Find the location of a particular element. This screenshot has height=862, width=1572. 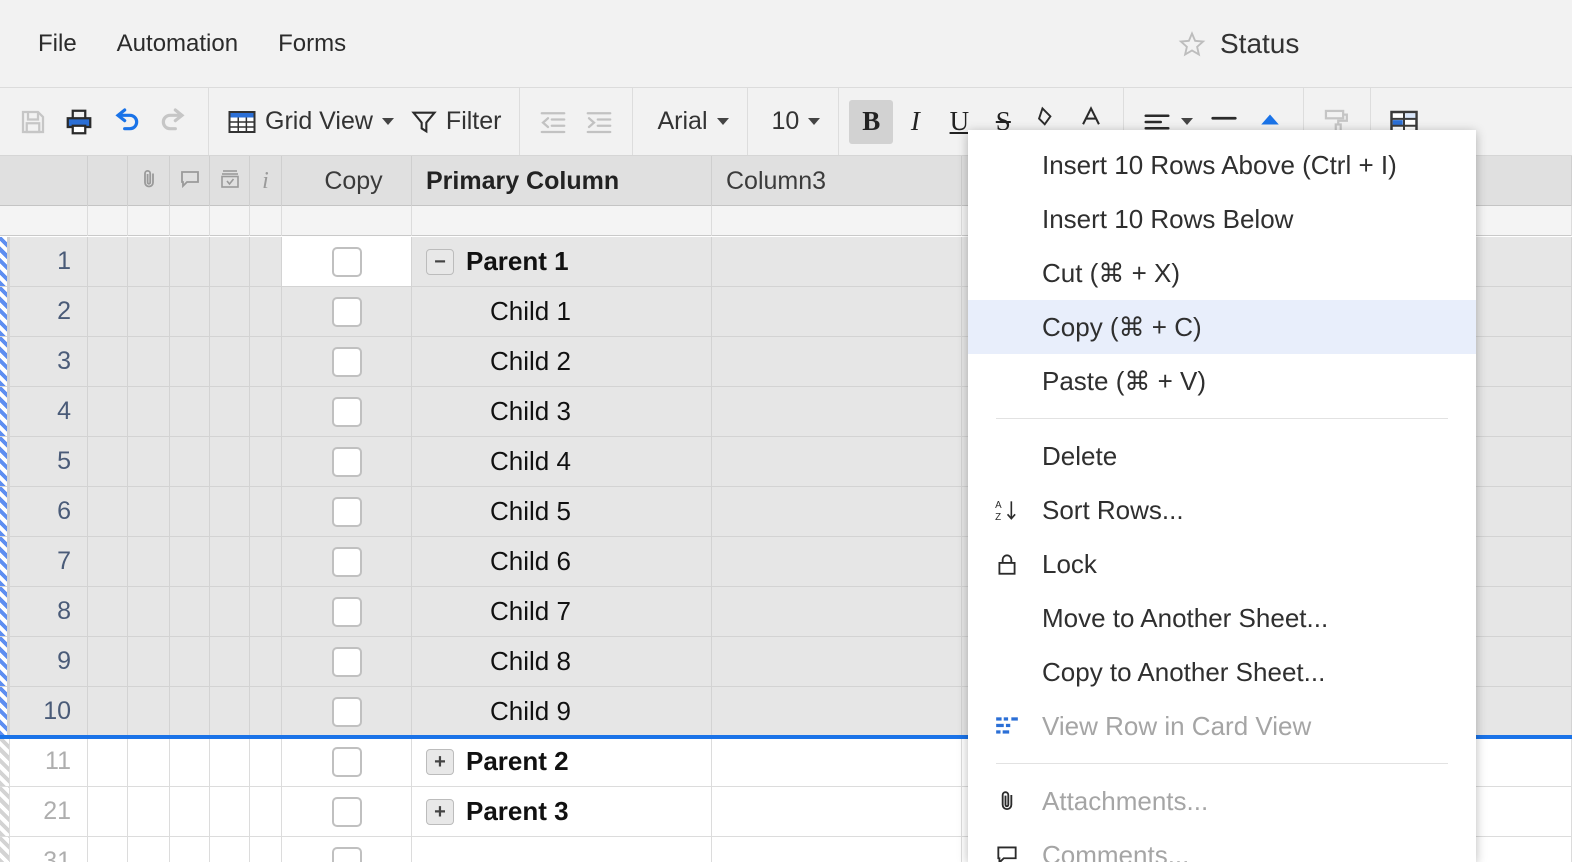

row-number: 5 is located at coordinates (49, 462).